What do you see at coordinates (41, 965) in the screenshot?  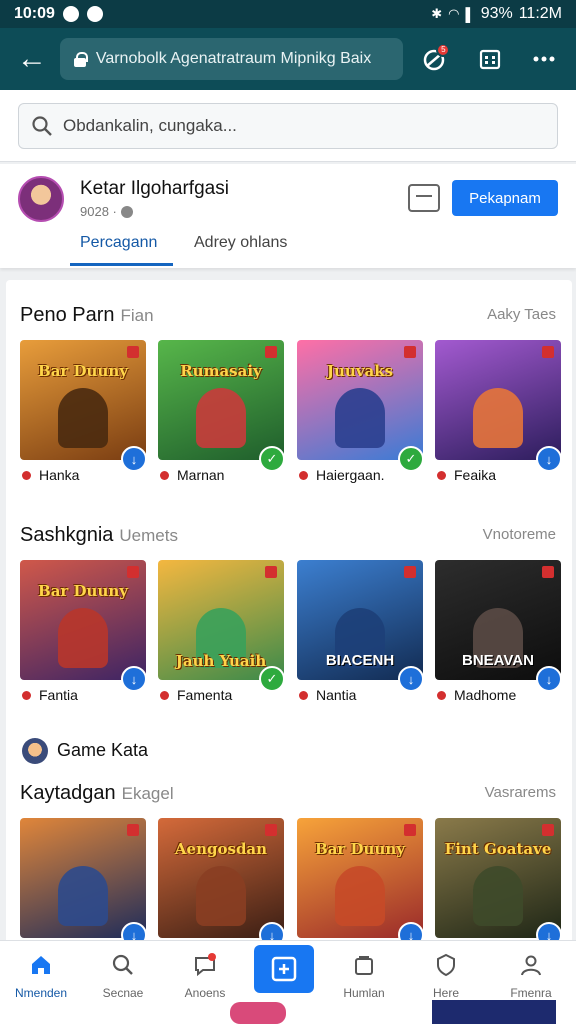 I see `home-icon` at bounding box center [41, 965].